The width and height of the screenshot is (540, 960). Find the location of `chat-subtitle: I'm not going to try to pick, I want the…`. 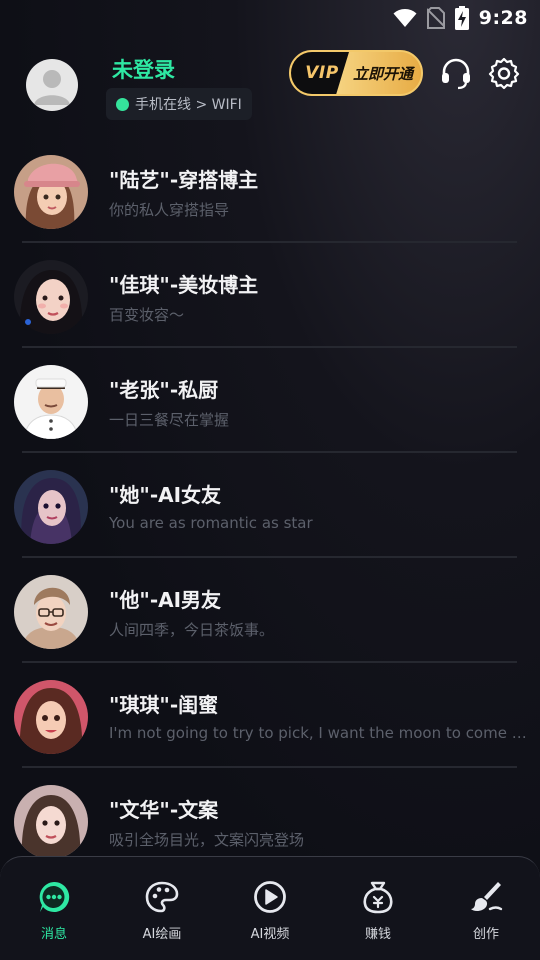

chat-subtitle: I'm not going to try to pick, I want the… is located at coordinates (318, 733).